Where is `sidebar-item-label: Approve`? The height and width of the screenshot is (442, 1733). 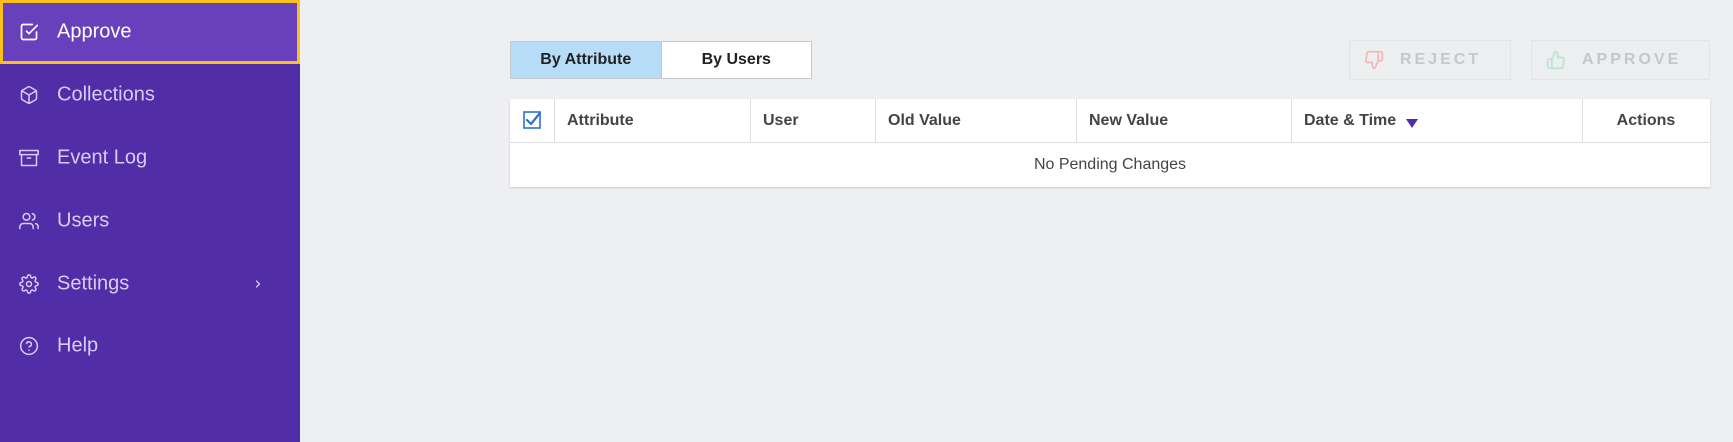
sidebar-item-label: Approve is located at coordinates (94, 31).